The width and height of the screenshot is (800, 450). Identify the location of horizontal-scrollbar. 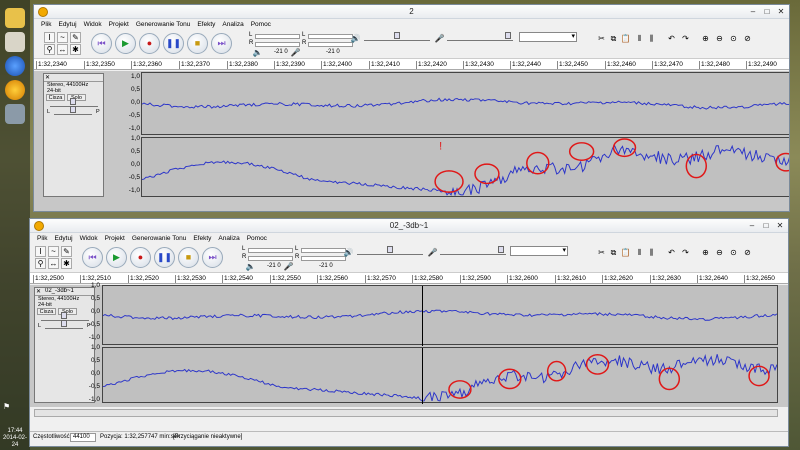
(406, 413).